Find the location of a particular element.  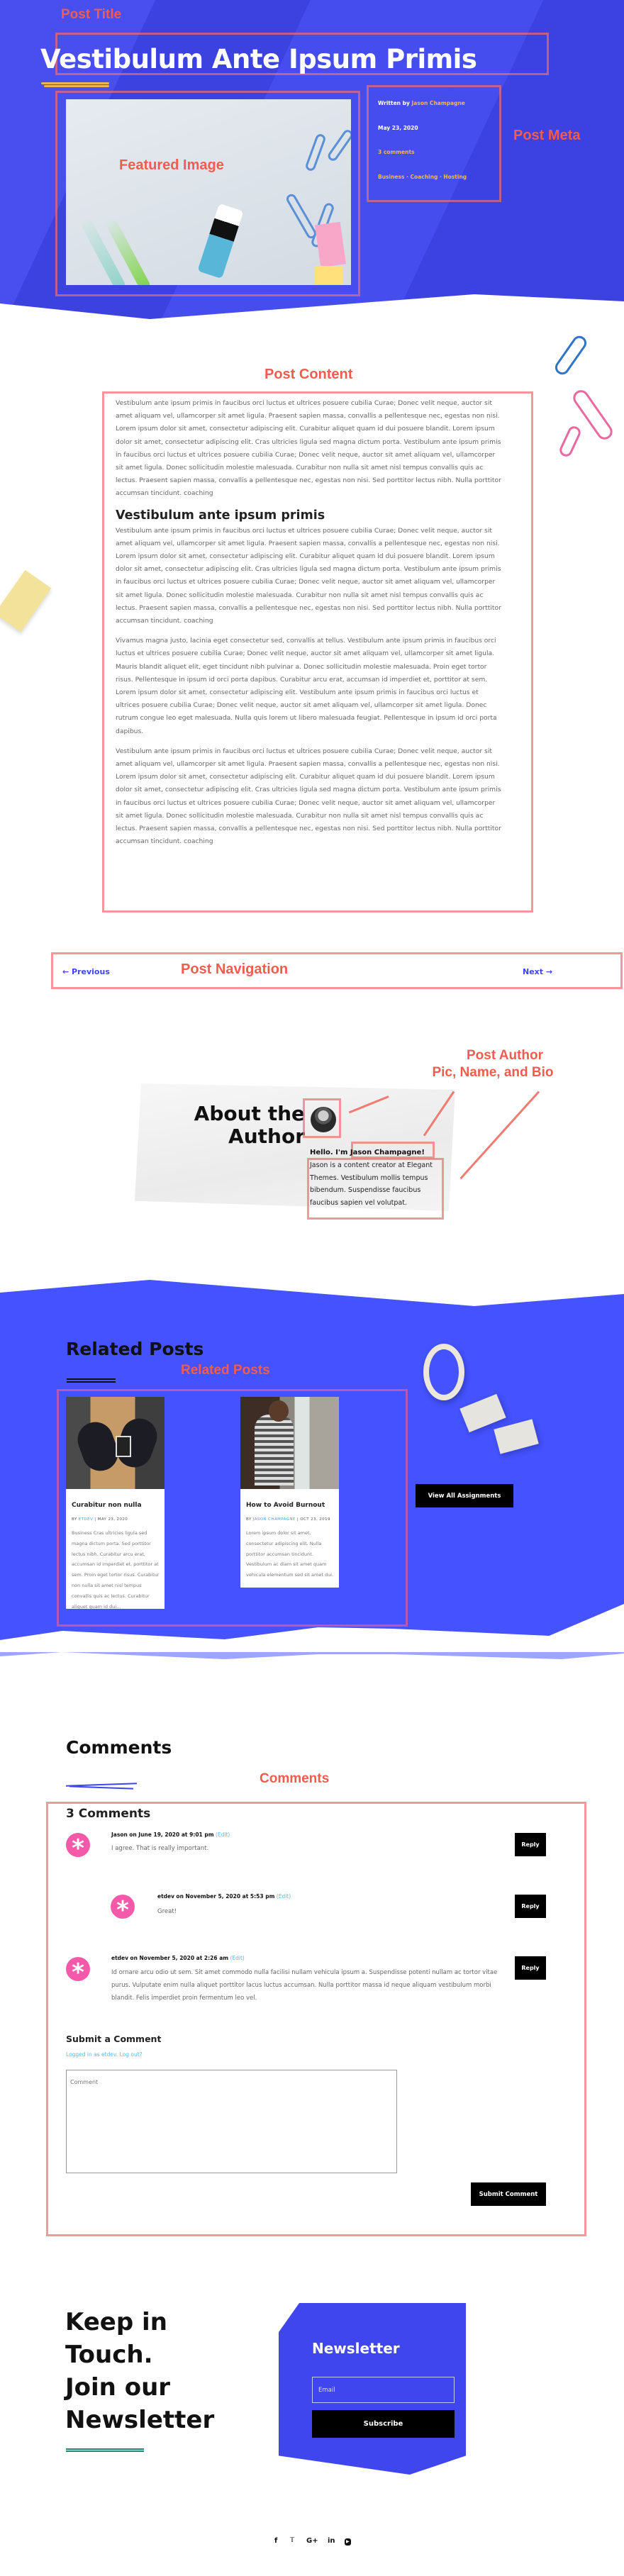

view-all-assignments-button: View All Assignments is located at coordinates (465, 1495).